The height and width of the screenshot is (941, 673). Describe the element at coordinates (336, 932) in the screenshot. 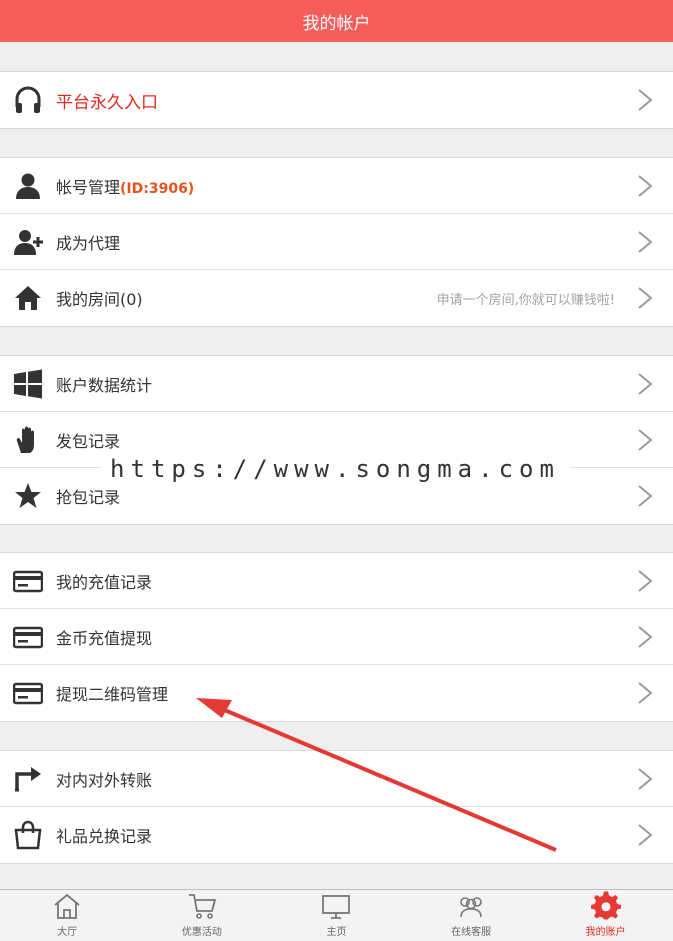

I see `tab-label: 主页` at that location.